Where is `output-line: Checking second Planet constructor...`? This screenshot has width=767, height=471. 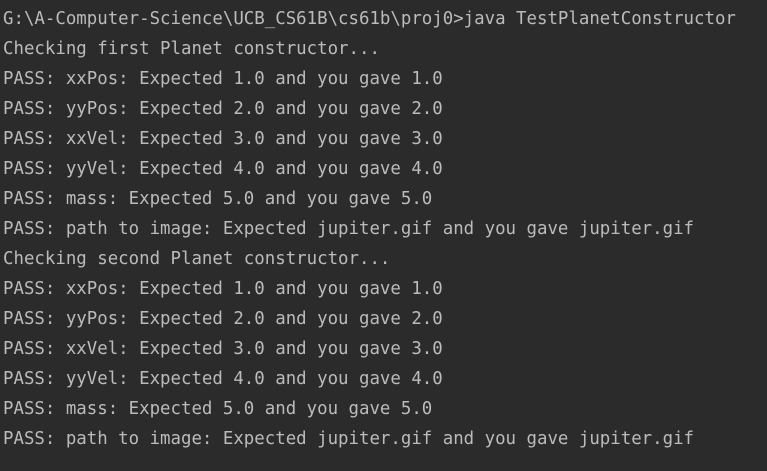
output-line: Checking second Planet constructor... is located at coordinates (197, 259).